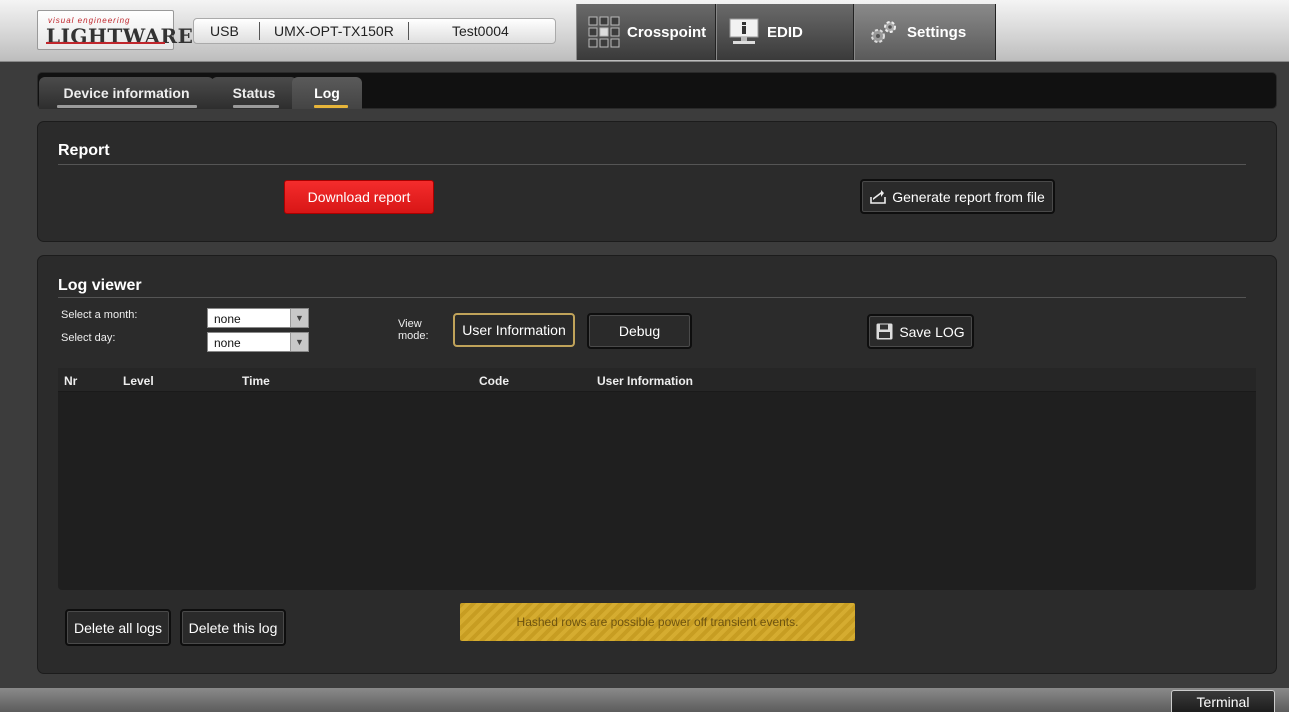 The height and width of the screenshot is (712, 1289). Describe the element at coordinates (224, 31) in the screenshot. I see `connection-port: USB` at that location.